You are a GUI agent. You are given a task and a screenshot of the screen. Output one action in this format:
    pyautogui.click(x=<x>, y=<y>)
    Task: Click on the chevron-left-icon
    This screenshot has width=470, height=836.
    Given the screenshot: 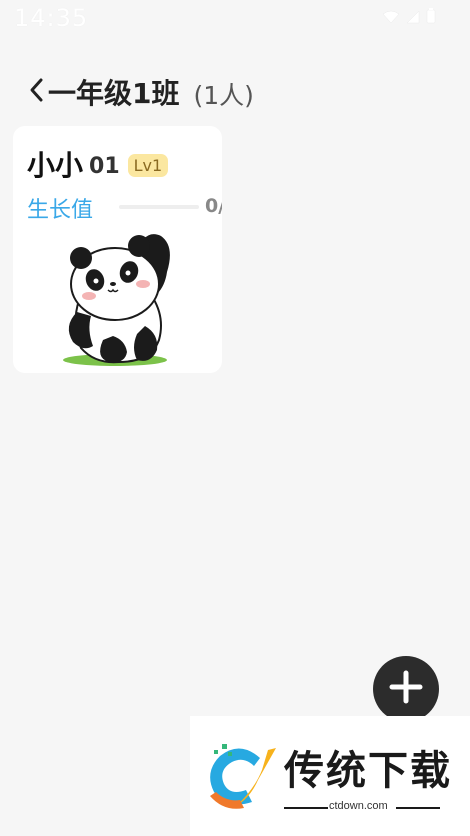 What is the action you would take?
    pyautogui.click(x=36, y=92)
    